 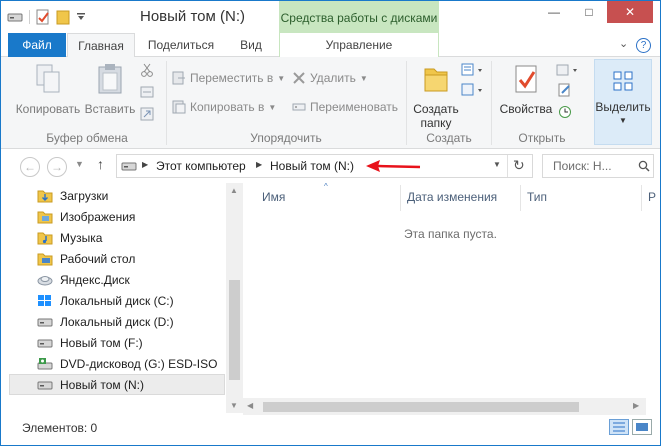 What do you see at coordinates (45, 217) in the screenshot?
I see `pictures-folder-icon` at bounding box center [45, 217].